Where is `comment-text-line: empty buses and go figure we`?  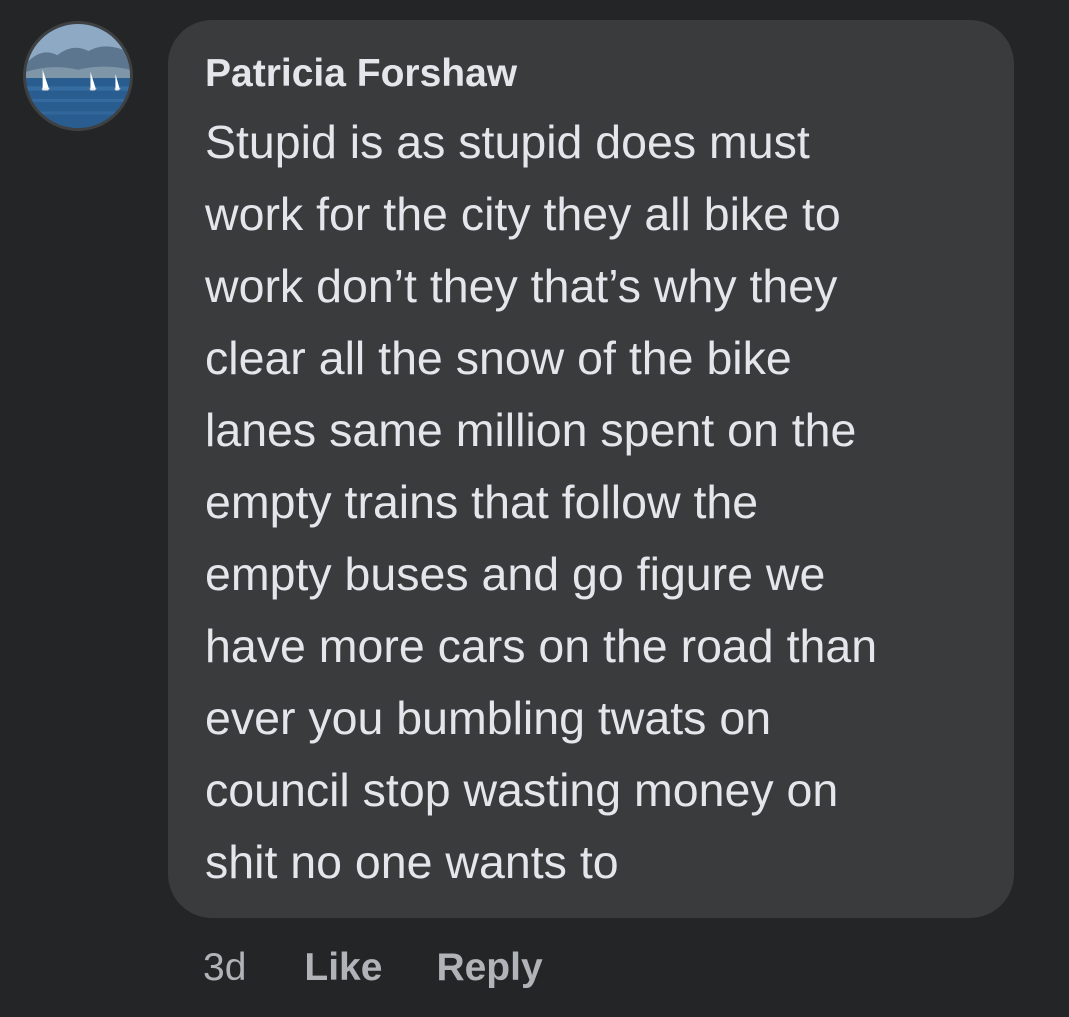 comment-text-line: empty buses and go figure we is located at coordinates (515, 574).